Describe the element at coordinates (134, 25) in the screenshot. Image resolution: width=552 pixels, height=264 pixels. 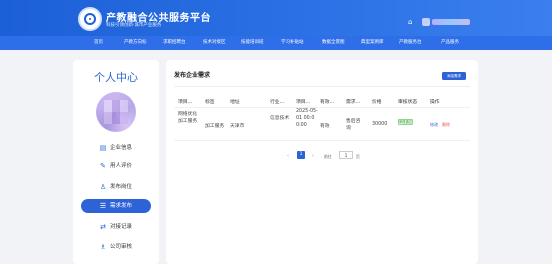
I see `site-subtitle: 科技引领创新·城市产业服务` at that location.